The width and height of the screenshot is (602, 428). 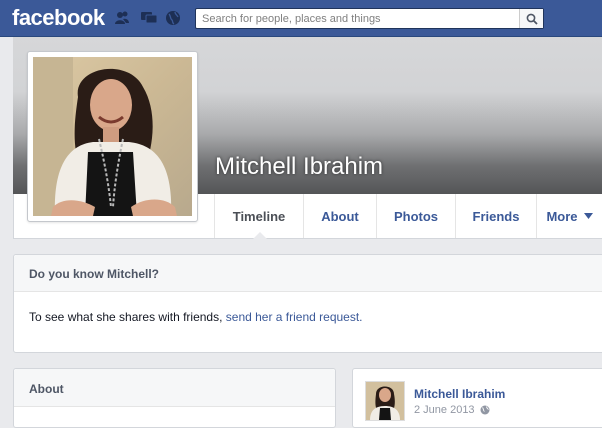 I want to click on tab-more-label: More, so click(x=562, y=216).